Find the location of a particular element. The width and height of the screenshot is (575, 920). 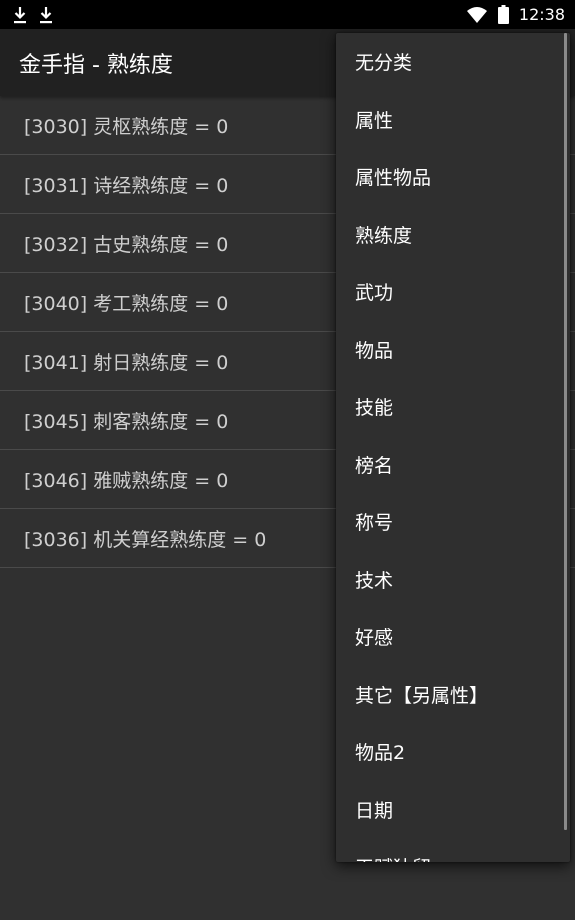

menu-item-titles: 称号 is located at coordinates (453, 522).